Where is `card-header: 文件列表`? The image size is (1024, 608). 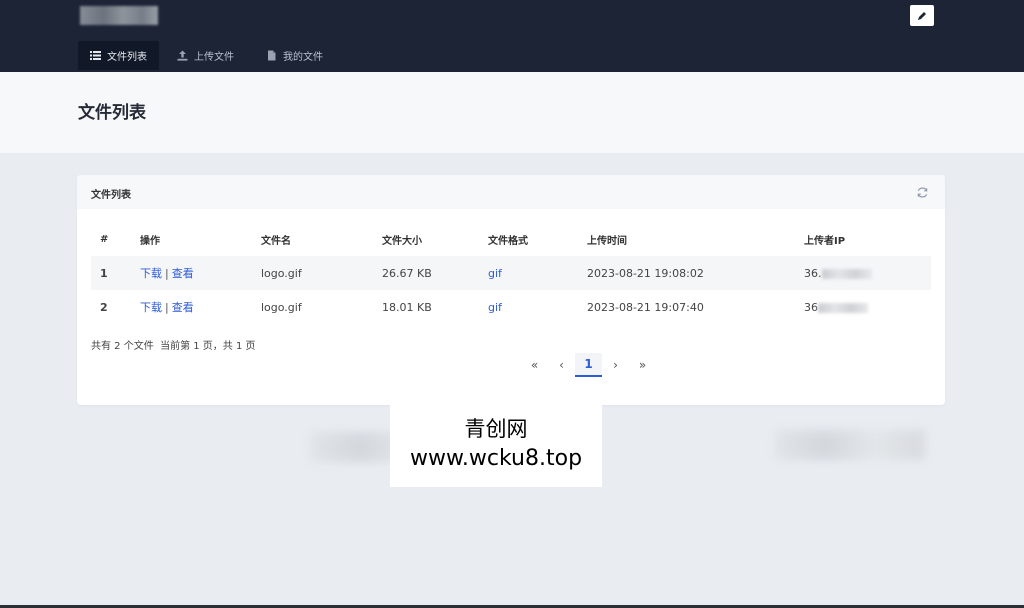
card-header: 文件列表 is located at coordinates (511, 192).